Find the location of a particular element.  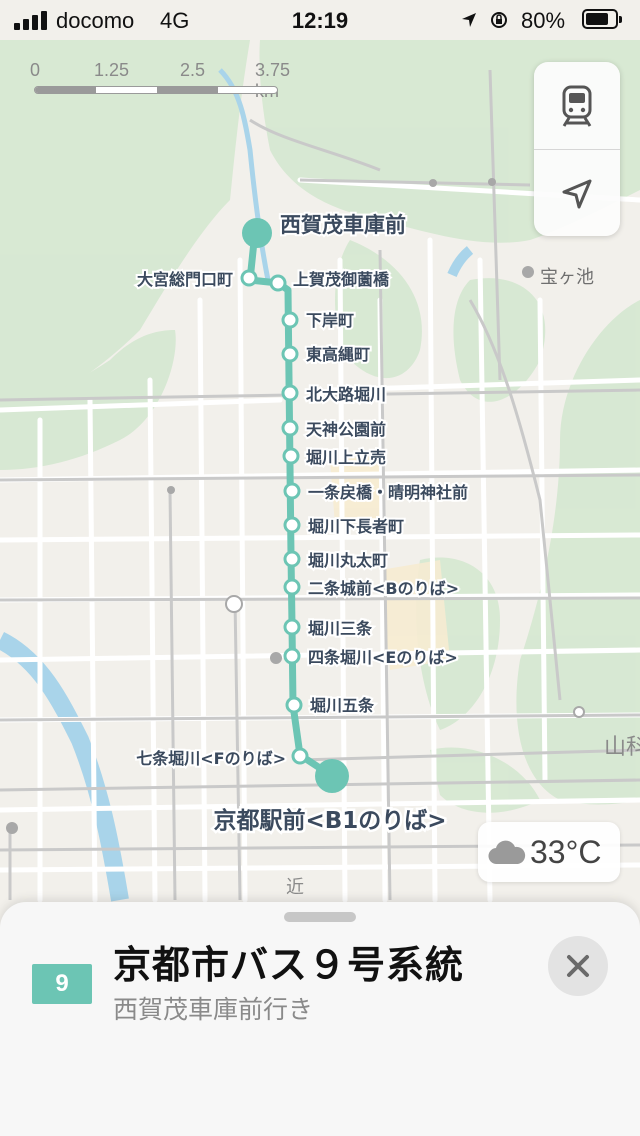

stop-nijo: 二条城前<Bのりば> is located at coordinates (372, 588).